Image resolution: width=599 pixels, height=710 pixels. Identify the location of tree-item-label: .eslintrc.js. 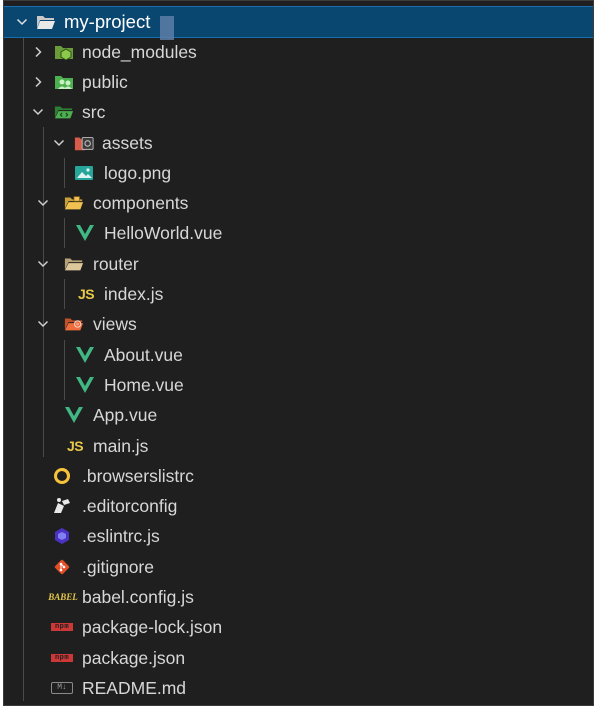
(121, 536).